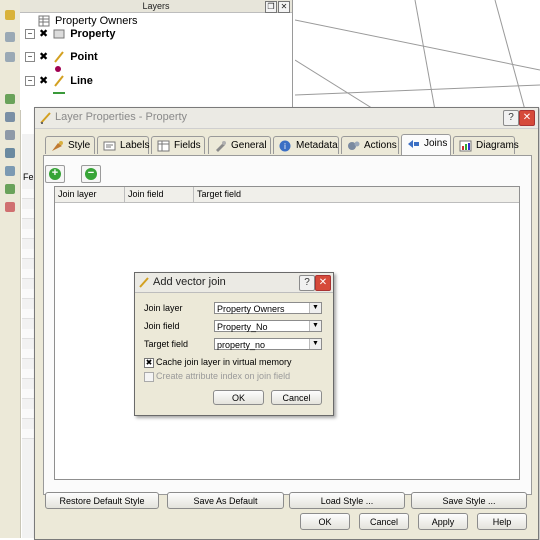 The height and width of the screenshot is (540, 540). I want to click on tab-diagrams: Diagrams, so click(486, 145).